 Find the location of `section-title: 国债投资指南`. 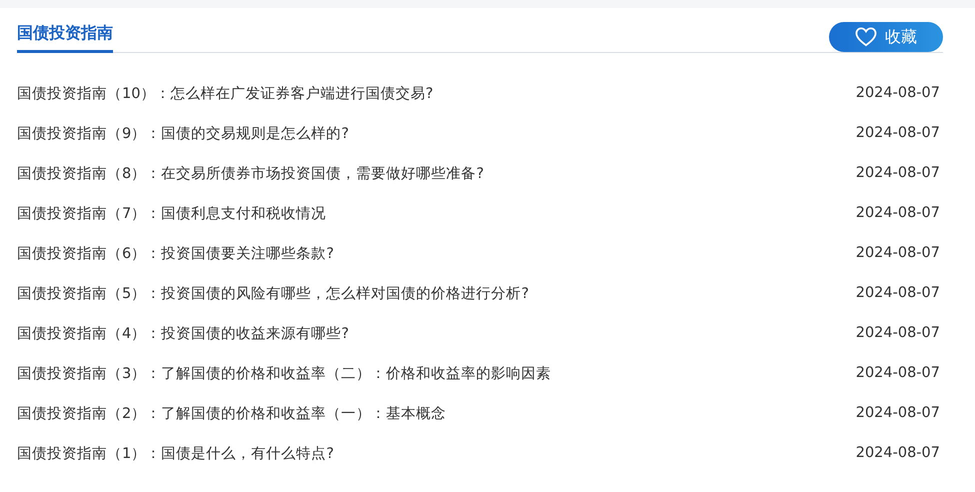

section-title: 国债投资指南 is located at coordinates (65, 38).